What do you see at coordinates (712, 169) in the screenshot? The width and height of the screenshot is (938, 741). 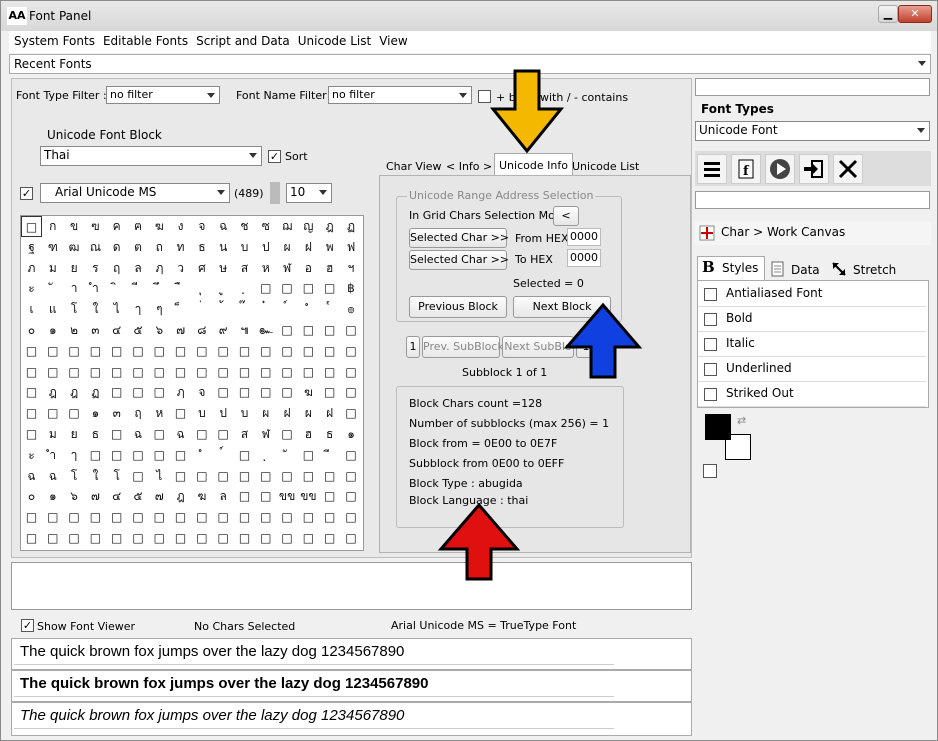 I see `menu-icon` at bounding box center [712, 169].